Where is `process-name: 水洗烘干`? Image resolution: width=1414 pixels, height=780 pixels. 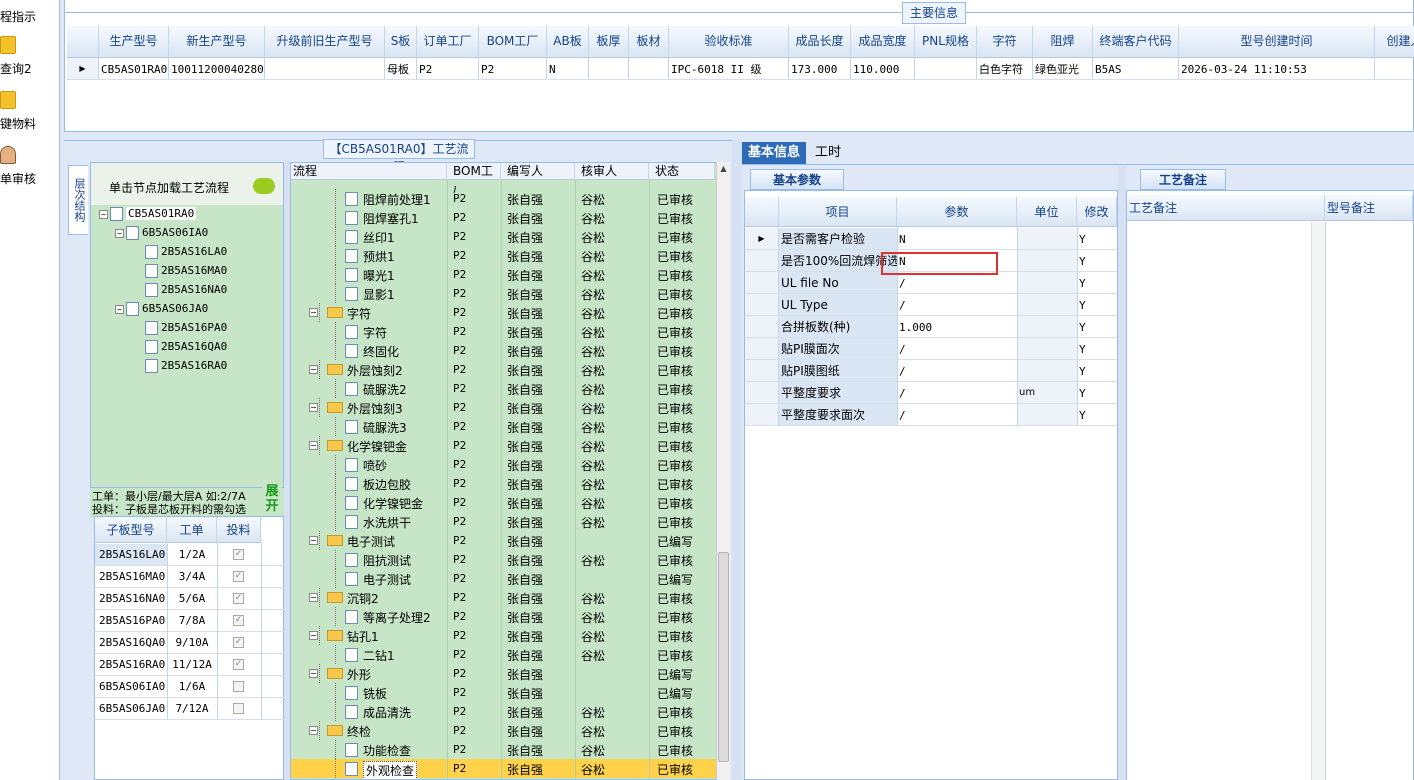 process-name: 水洗烘干 is located at coordinates (387, 522).